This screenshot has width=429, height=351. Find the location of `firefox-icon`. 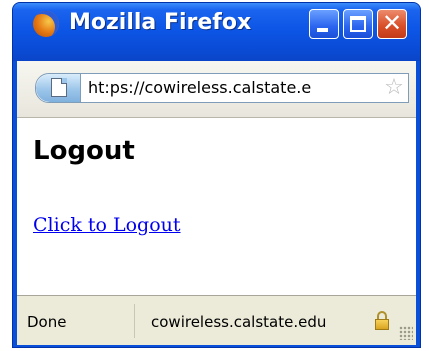

firefox-icon is located at coordinates (46, 24).